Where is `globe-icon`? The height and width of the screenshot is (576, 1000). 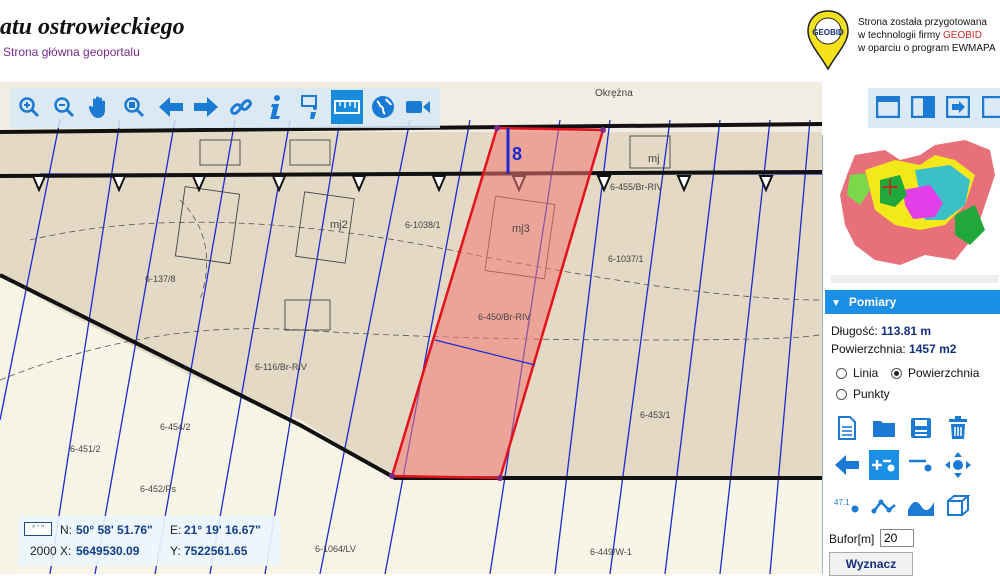 globe-icon is located at coordinates (383, 107).